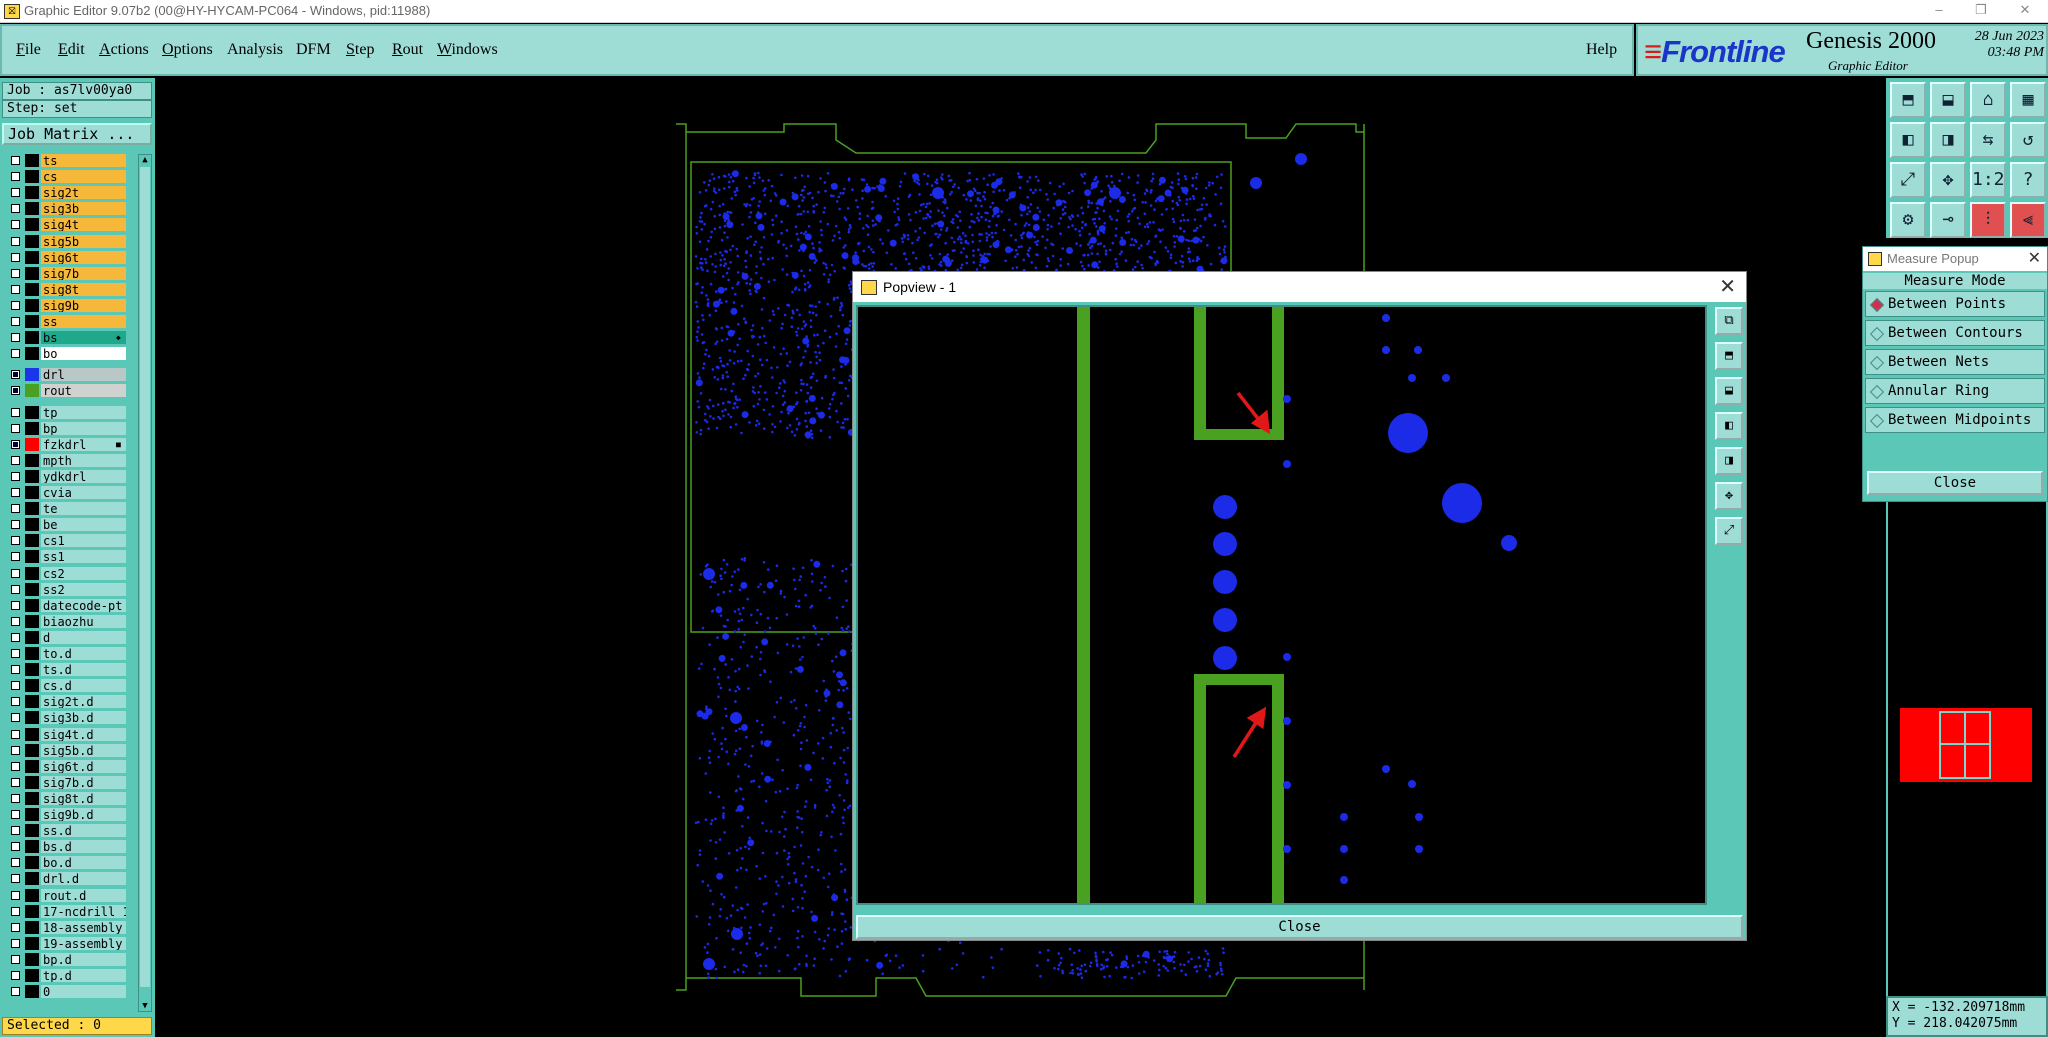 Image resolution: width=2048 pixels, height=1037 pixels. Describe the element at coordinates (1981, 10) in the screenshot. I see `restore-button: ❐` at that location.